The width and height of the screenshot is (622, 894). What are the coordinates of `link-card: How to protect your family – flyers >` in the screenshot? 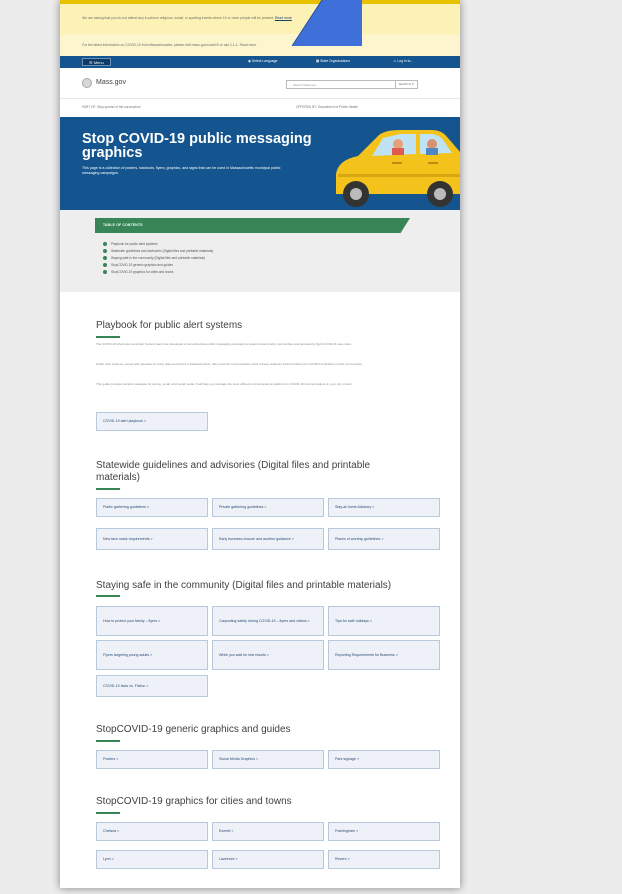 It's located at (152, 621).